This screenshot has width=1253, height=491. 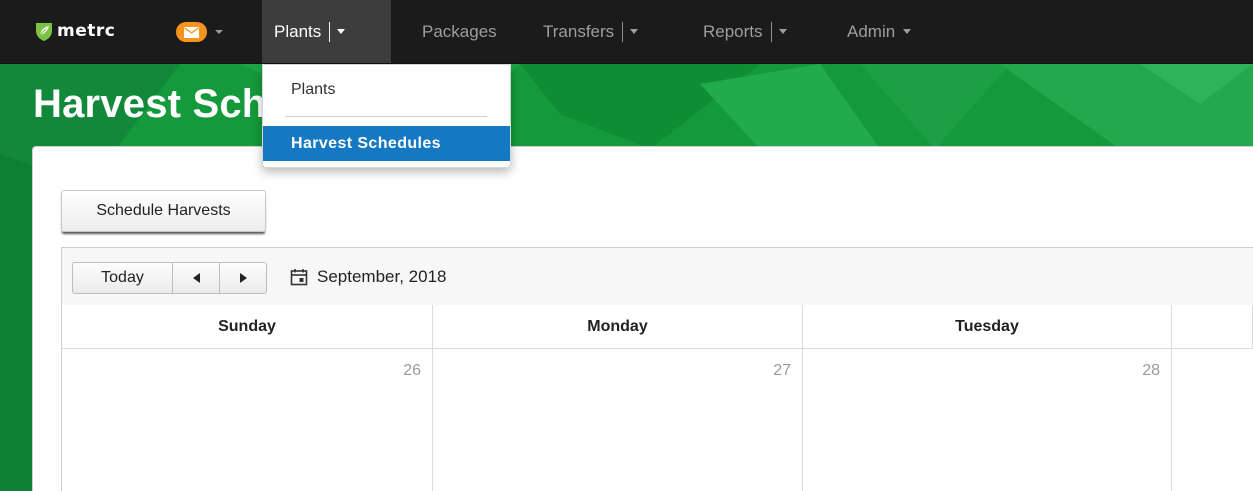 What do you see at coordinates (123, 278) in the screenshot?
I see `today-button: Today` at bounding box center [123, 278].